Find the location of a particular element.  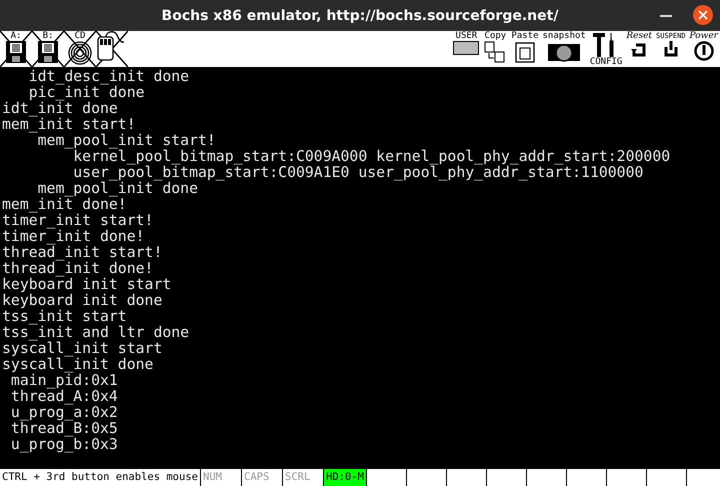

floppy-button: B: is located at coordinates (48, 49).